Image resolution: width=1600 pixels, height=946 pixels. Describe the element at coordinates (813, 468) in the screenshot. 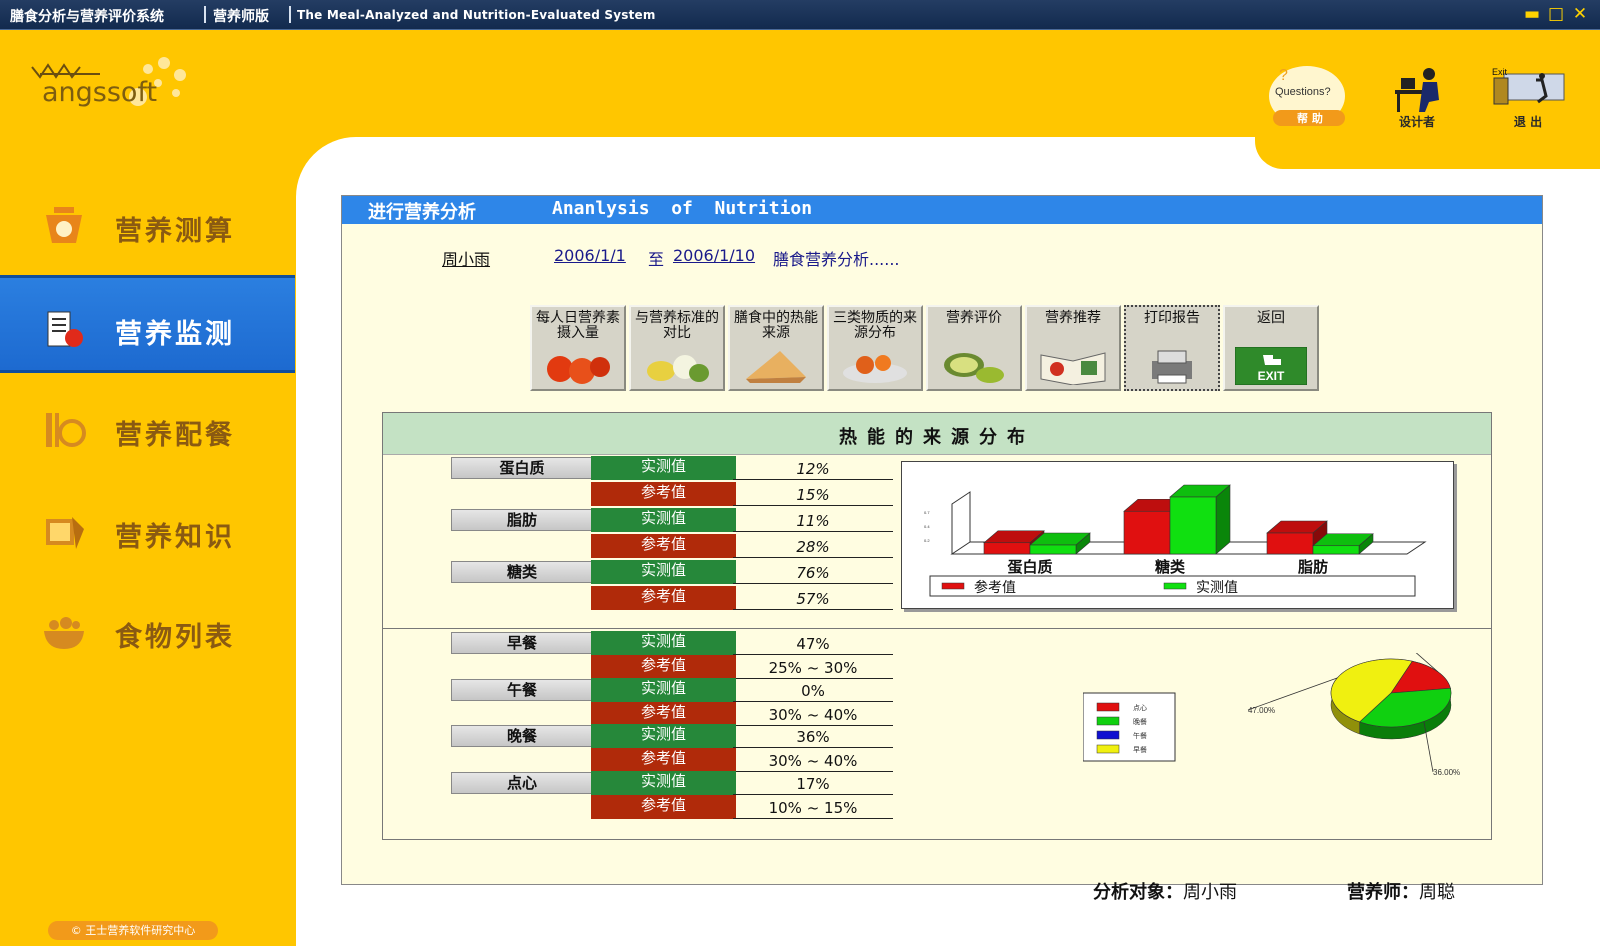

I see `measured-value: 12%` at that location.